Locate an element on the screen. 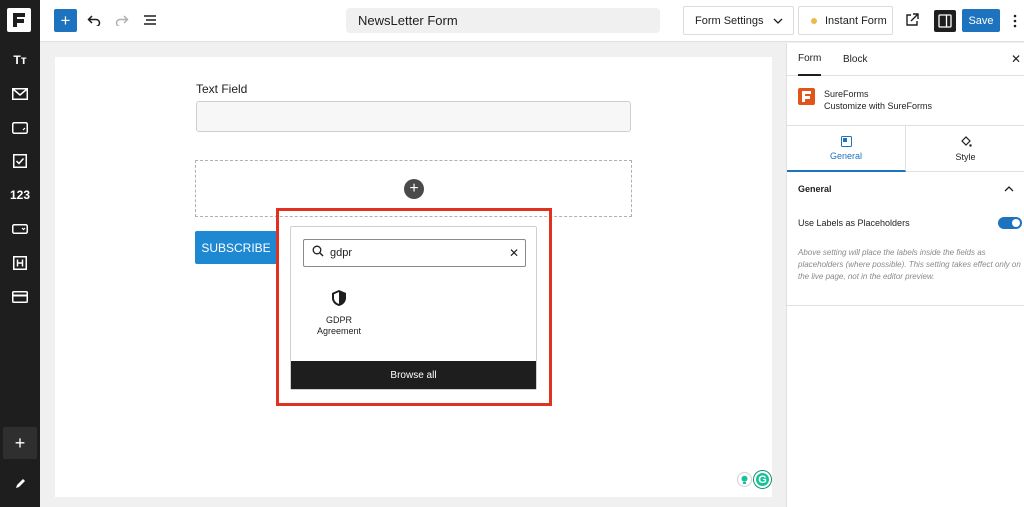  labels-placeholder-toggle is located at coordinates (1010, 223).